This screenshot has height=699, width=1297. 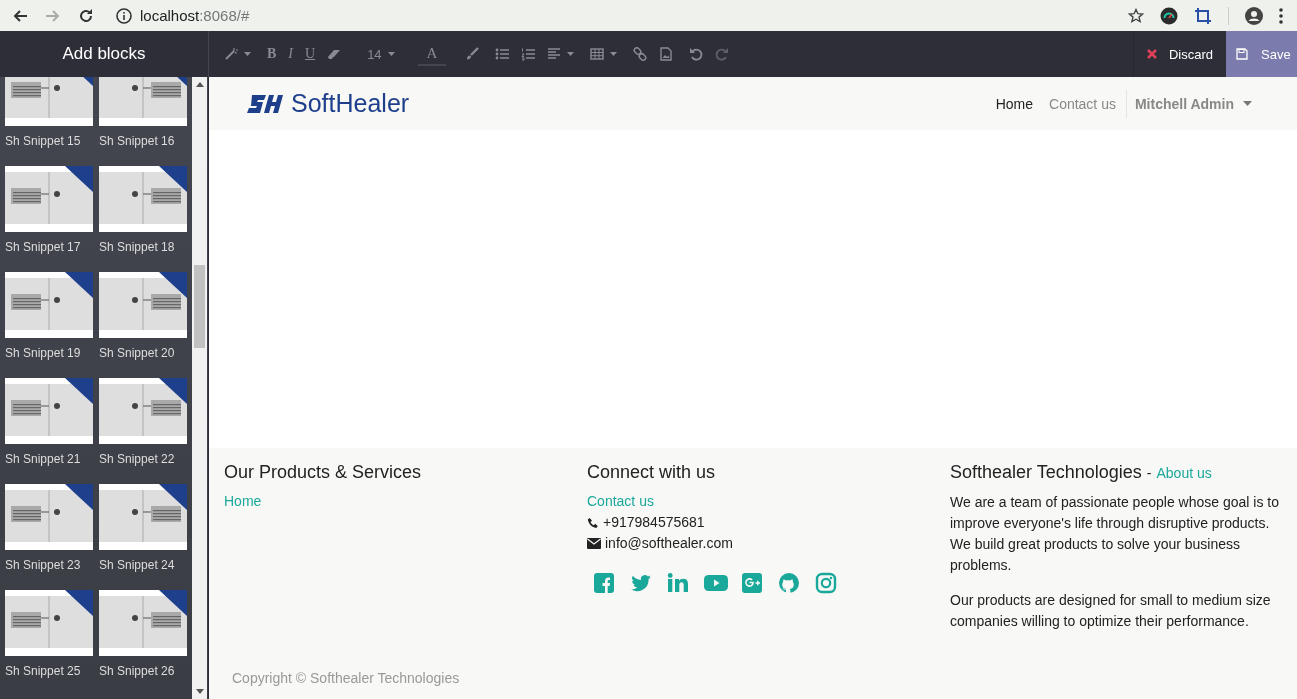 What do you see at coordinates (472, 54) in the screenshot?
I see `paintbrush-icon` at bounding box center [472, 54].